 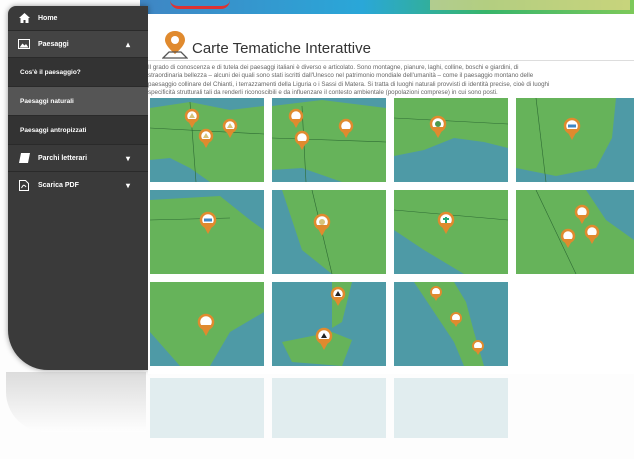 What do you see at coordinates (207, 140) in the screenshot?
I see `map-tile-alps-north` at bounding box center [207, 140].